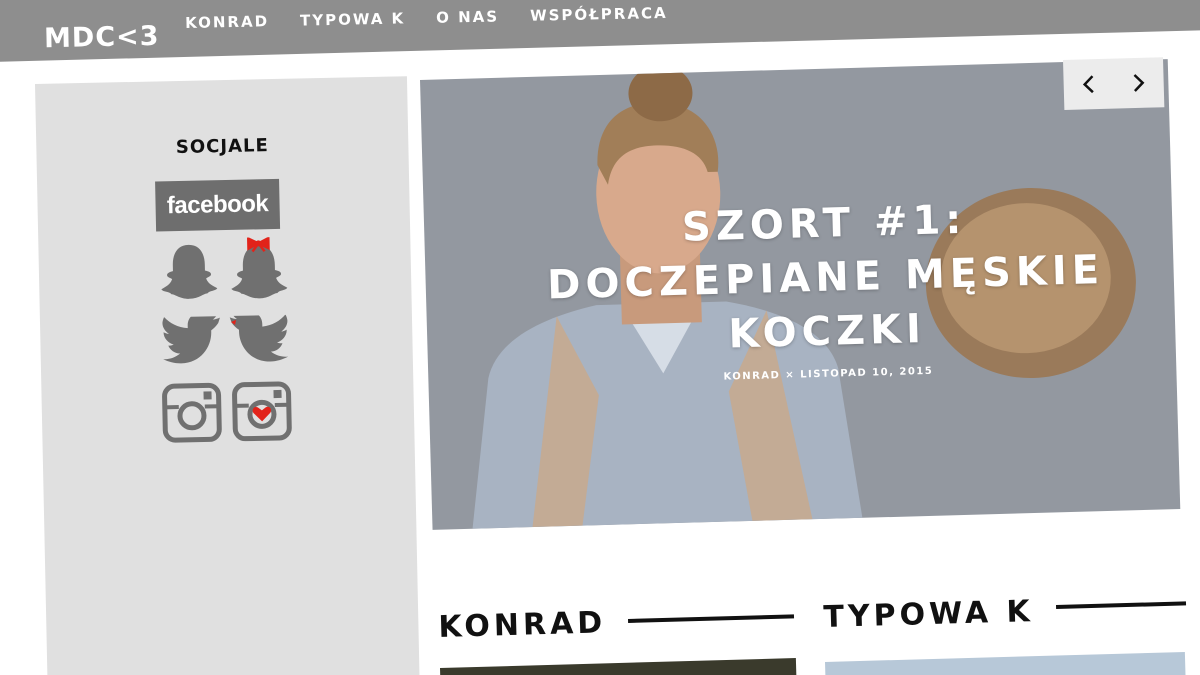 This screenshot has height=675, width=1200. I want to click on twitter-row, so click(225, 341).